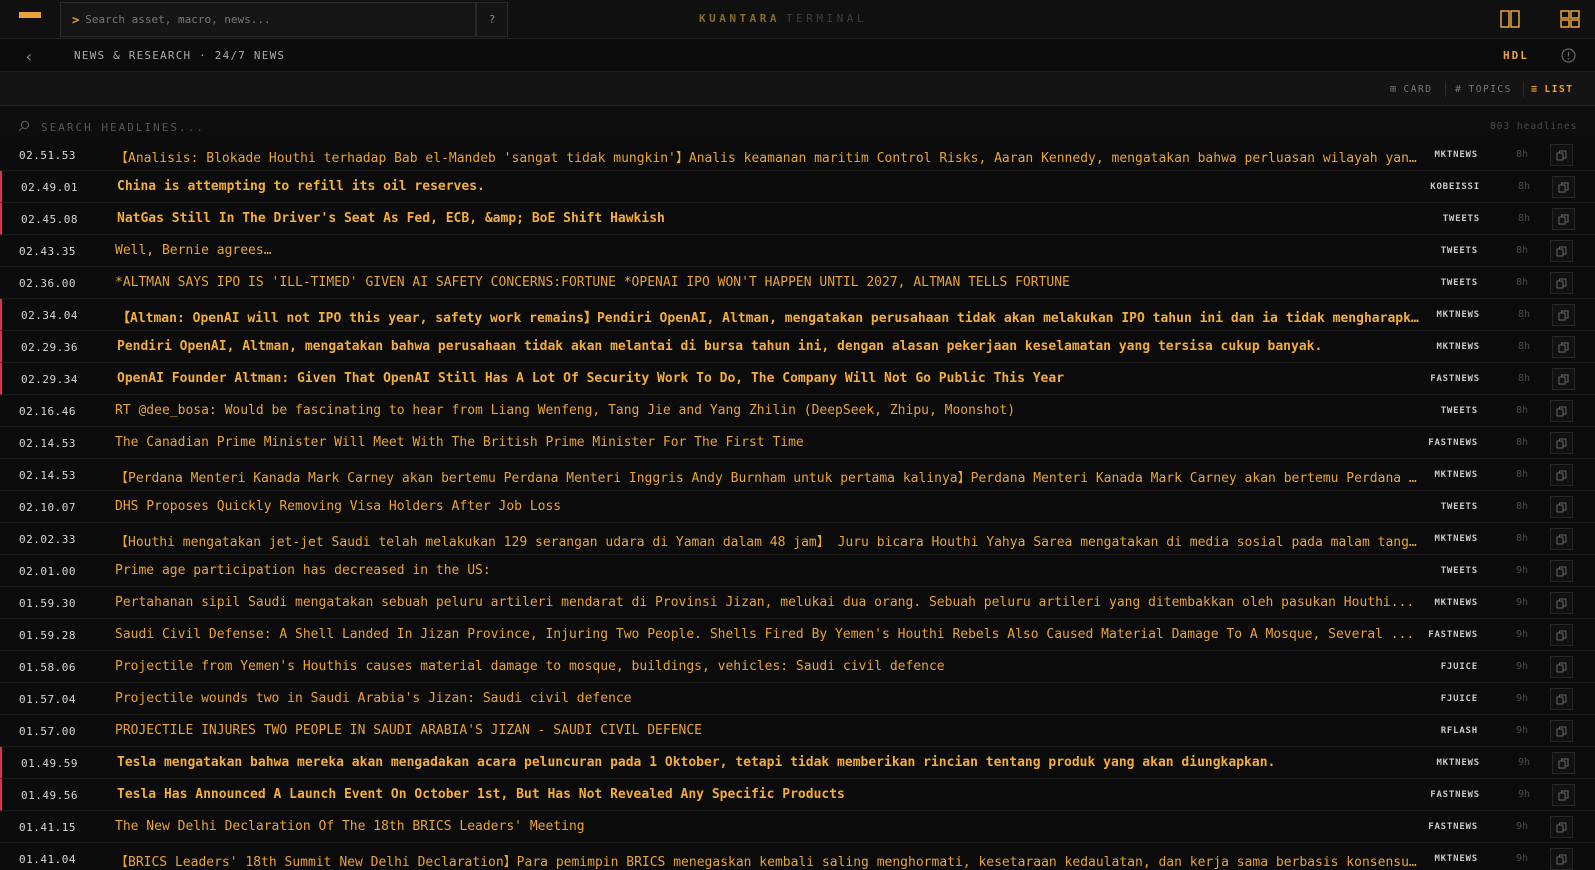 The width and height of the screenshot is (1595, 870). Describe the element at coordinates (47, 571) in the screenshot. I see `headline-time: 02.01.00` at that location.